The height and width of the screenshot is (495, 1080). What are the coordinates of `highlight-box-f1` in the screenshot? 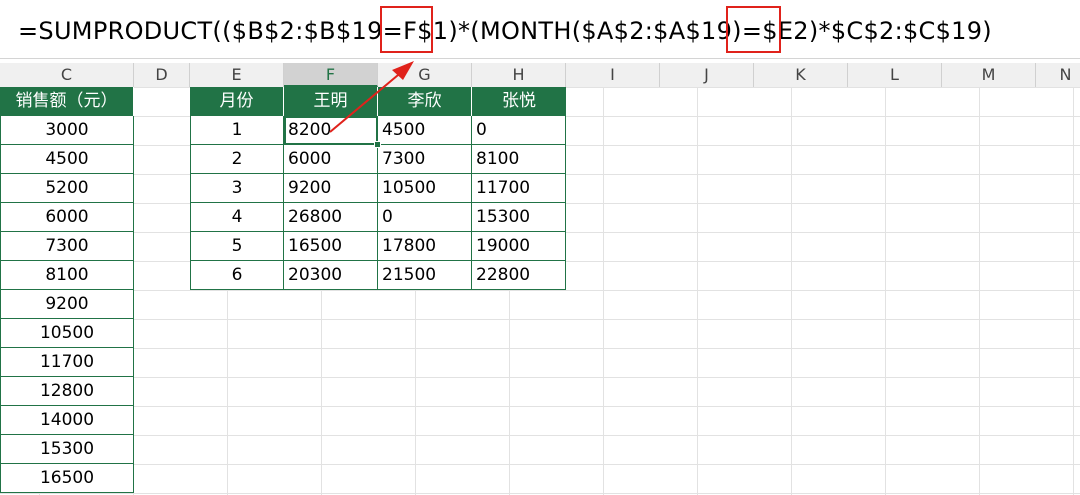 It's located at (406, 29).